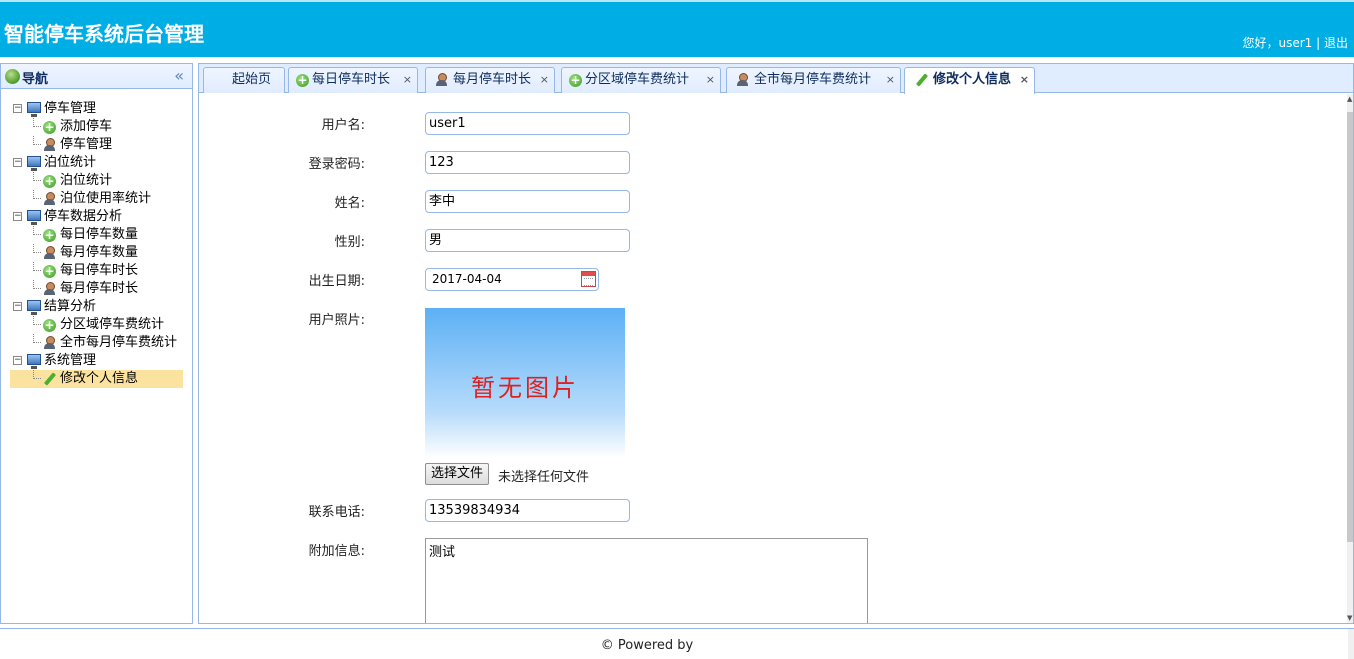 Image resolution: width=1354 pixels, height=659 pixels. I want to click on nav-item: 每日停车数量, so click(96, 235).